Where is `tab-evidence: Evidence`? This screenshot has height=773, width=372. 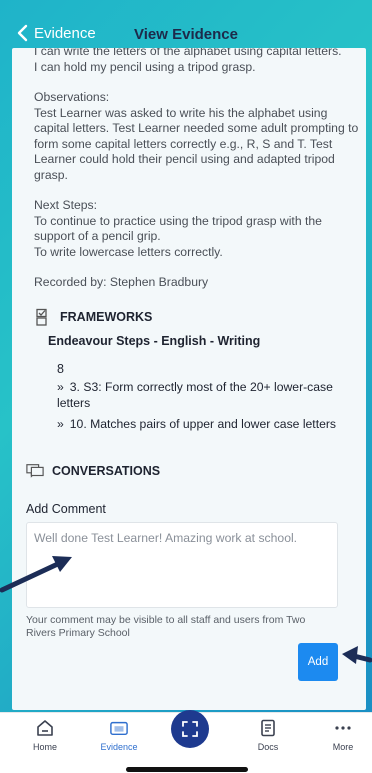
tab-evidence: Evidence is located at coordinates (119, 735).